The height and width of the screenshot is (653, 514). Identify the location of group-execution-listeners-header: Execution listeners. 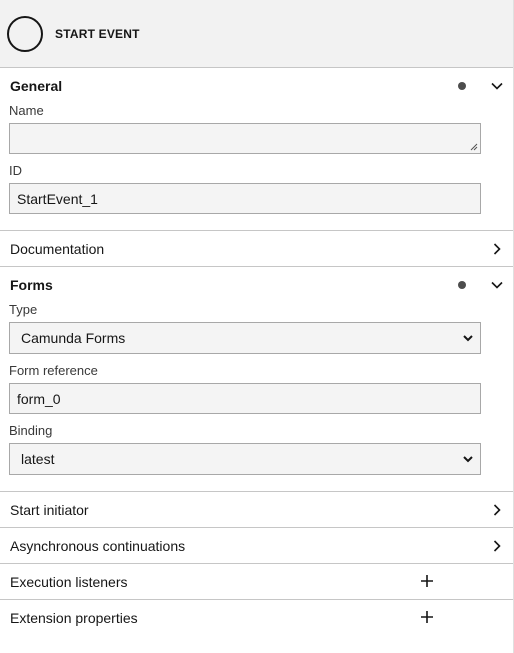
(256, 581).